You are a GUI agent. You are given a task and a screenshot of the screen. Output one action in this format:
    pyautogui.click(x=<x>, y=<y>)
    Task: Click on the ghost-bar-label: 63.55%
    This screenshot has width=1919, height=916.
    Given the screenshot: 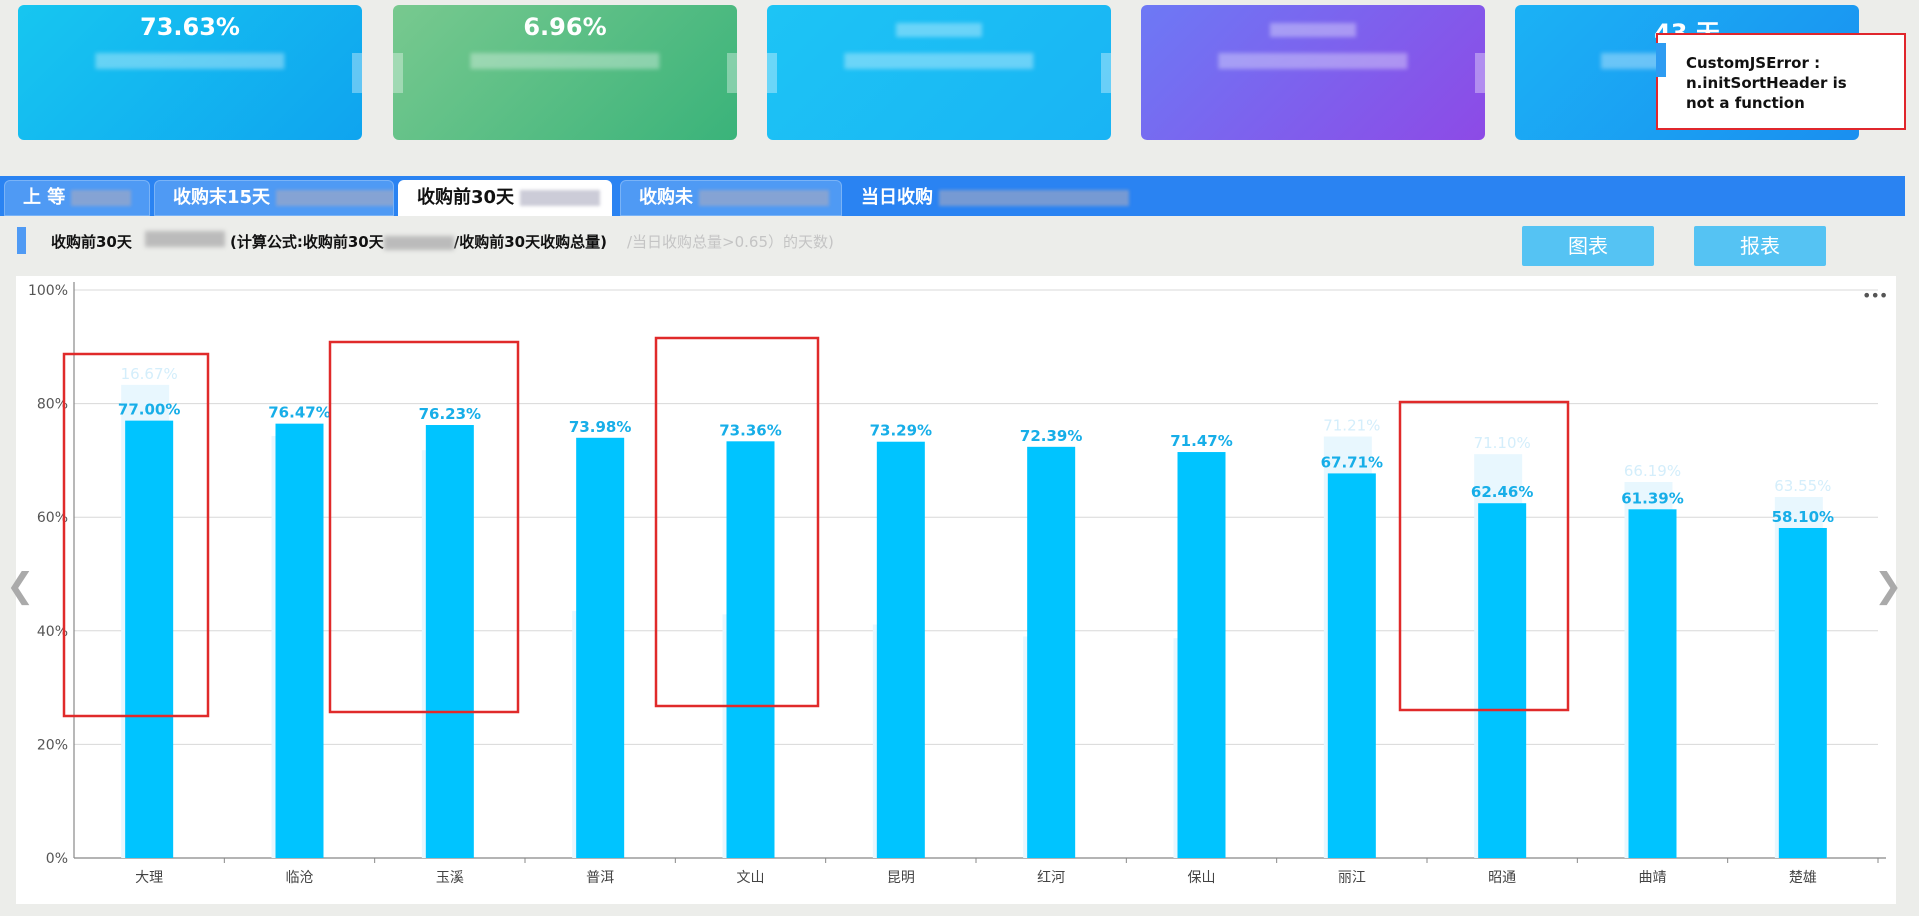 What is the action you would take?
    pyautogui.click(x=1802, y=486)
    